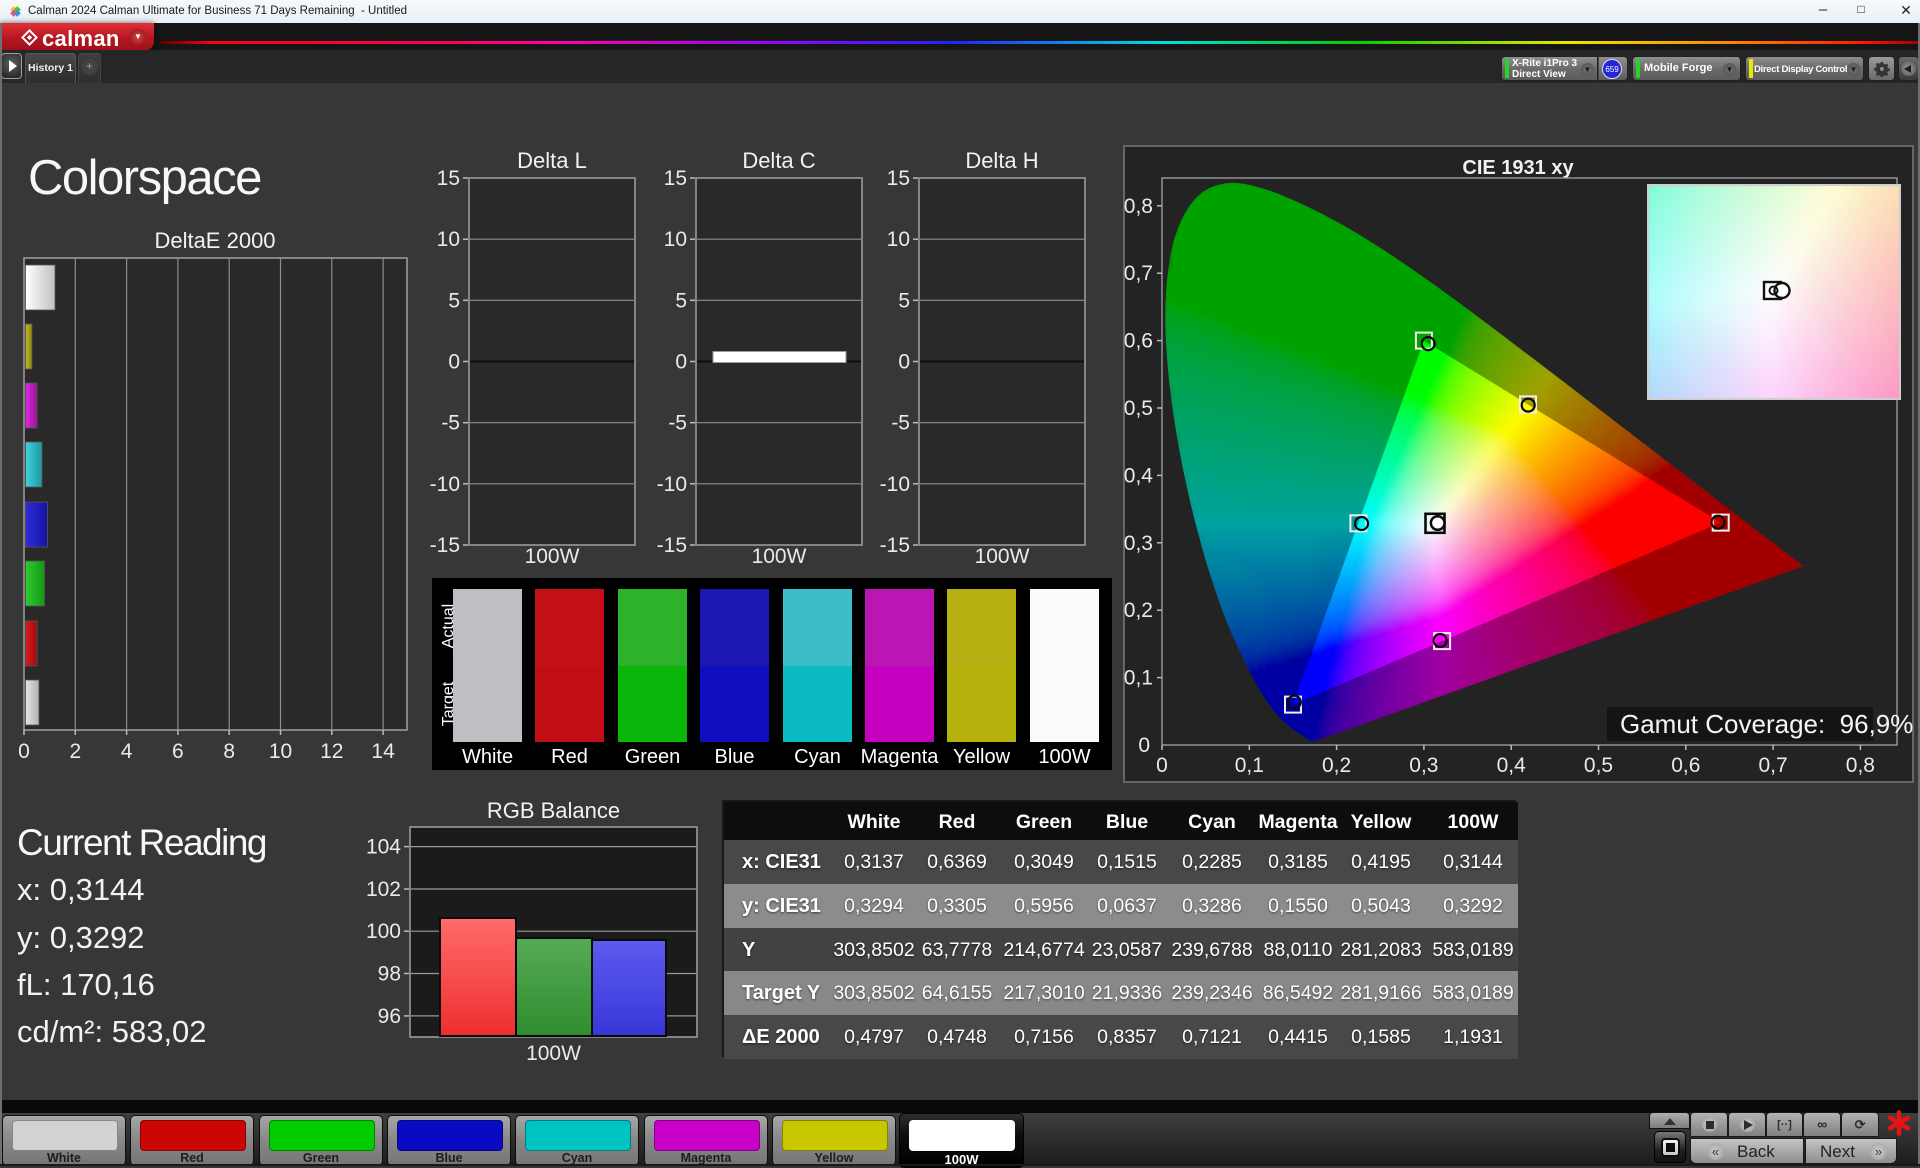 This screenshot has height=1168, width=1920. Describe the element at coordinates (778, 160) in the screenshot. I see `svg-text: Delta C` at that location.